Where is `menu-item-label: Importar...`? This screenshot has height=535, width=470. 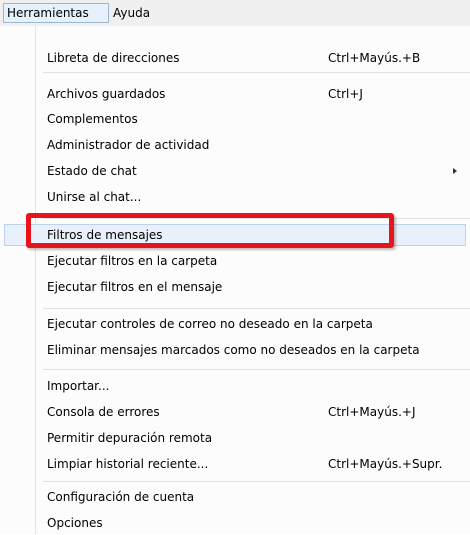
menu-item-label: Importar... is located at coordinates (78, 386).